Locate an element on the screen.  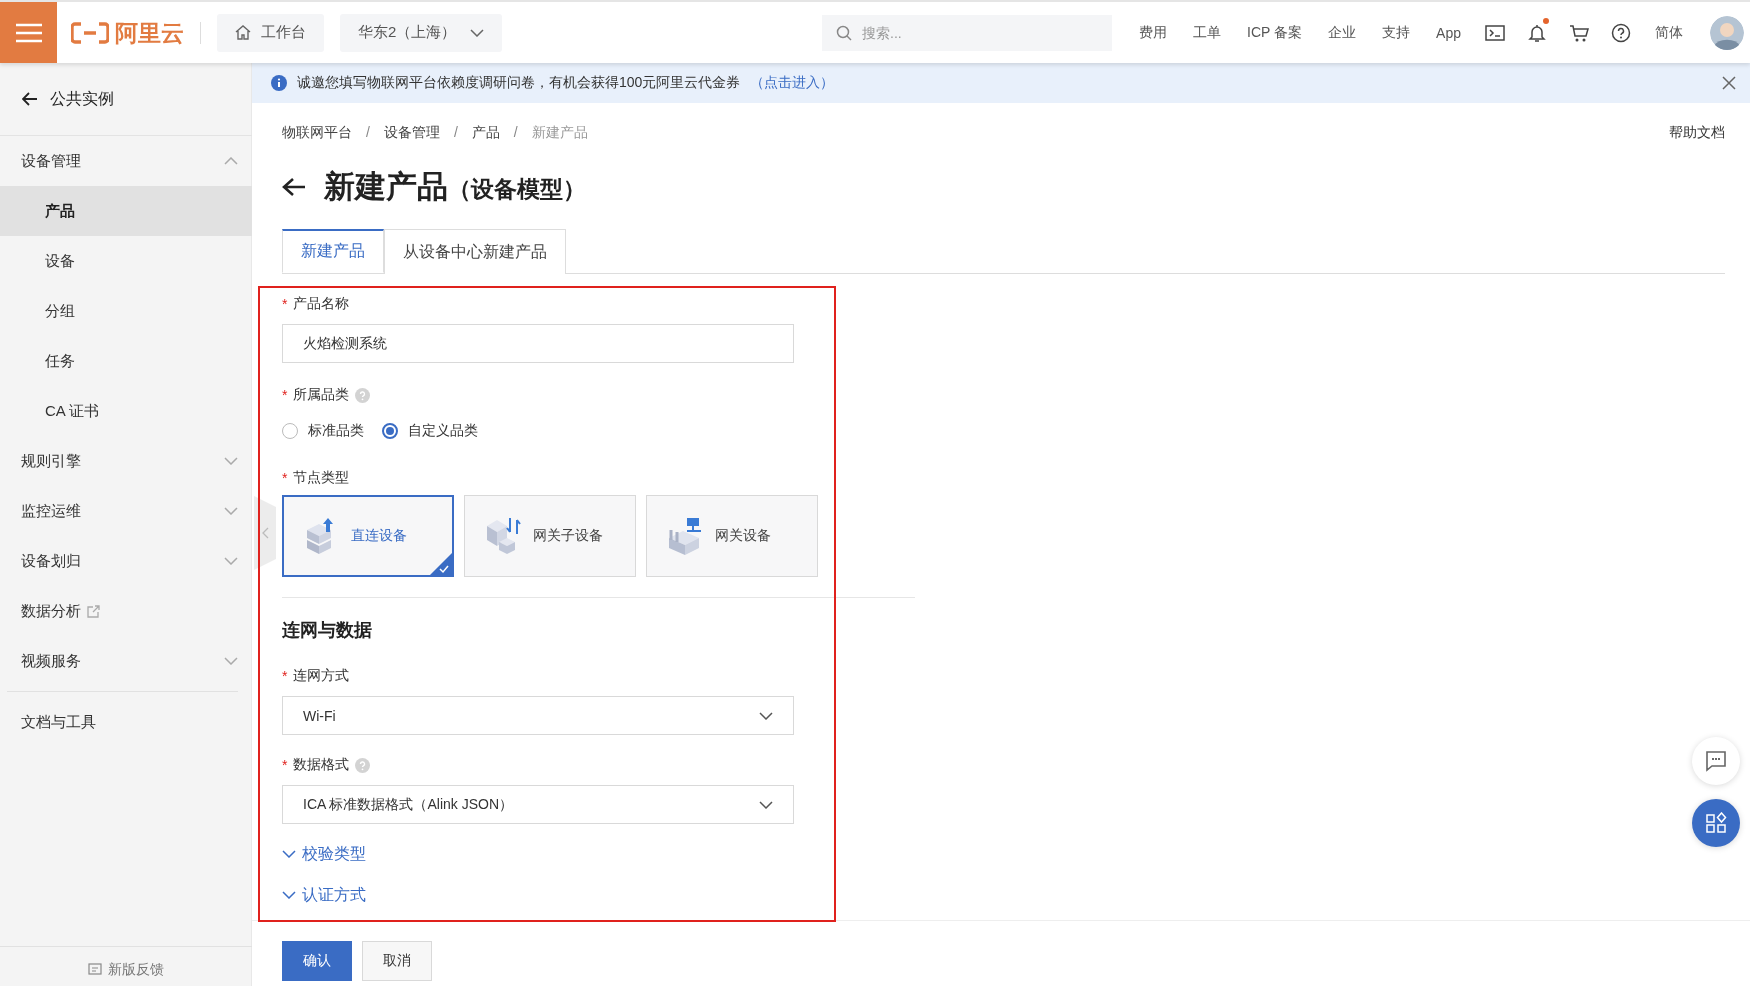
confirm-button: 确认 is located at coordinates (317, 961).